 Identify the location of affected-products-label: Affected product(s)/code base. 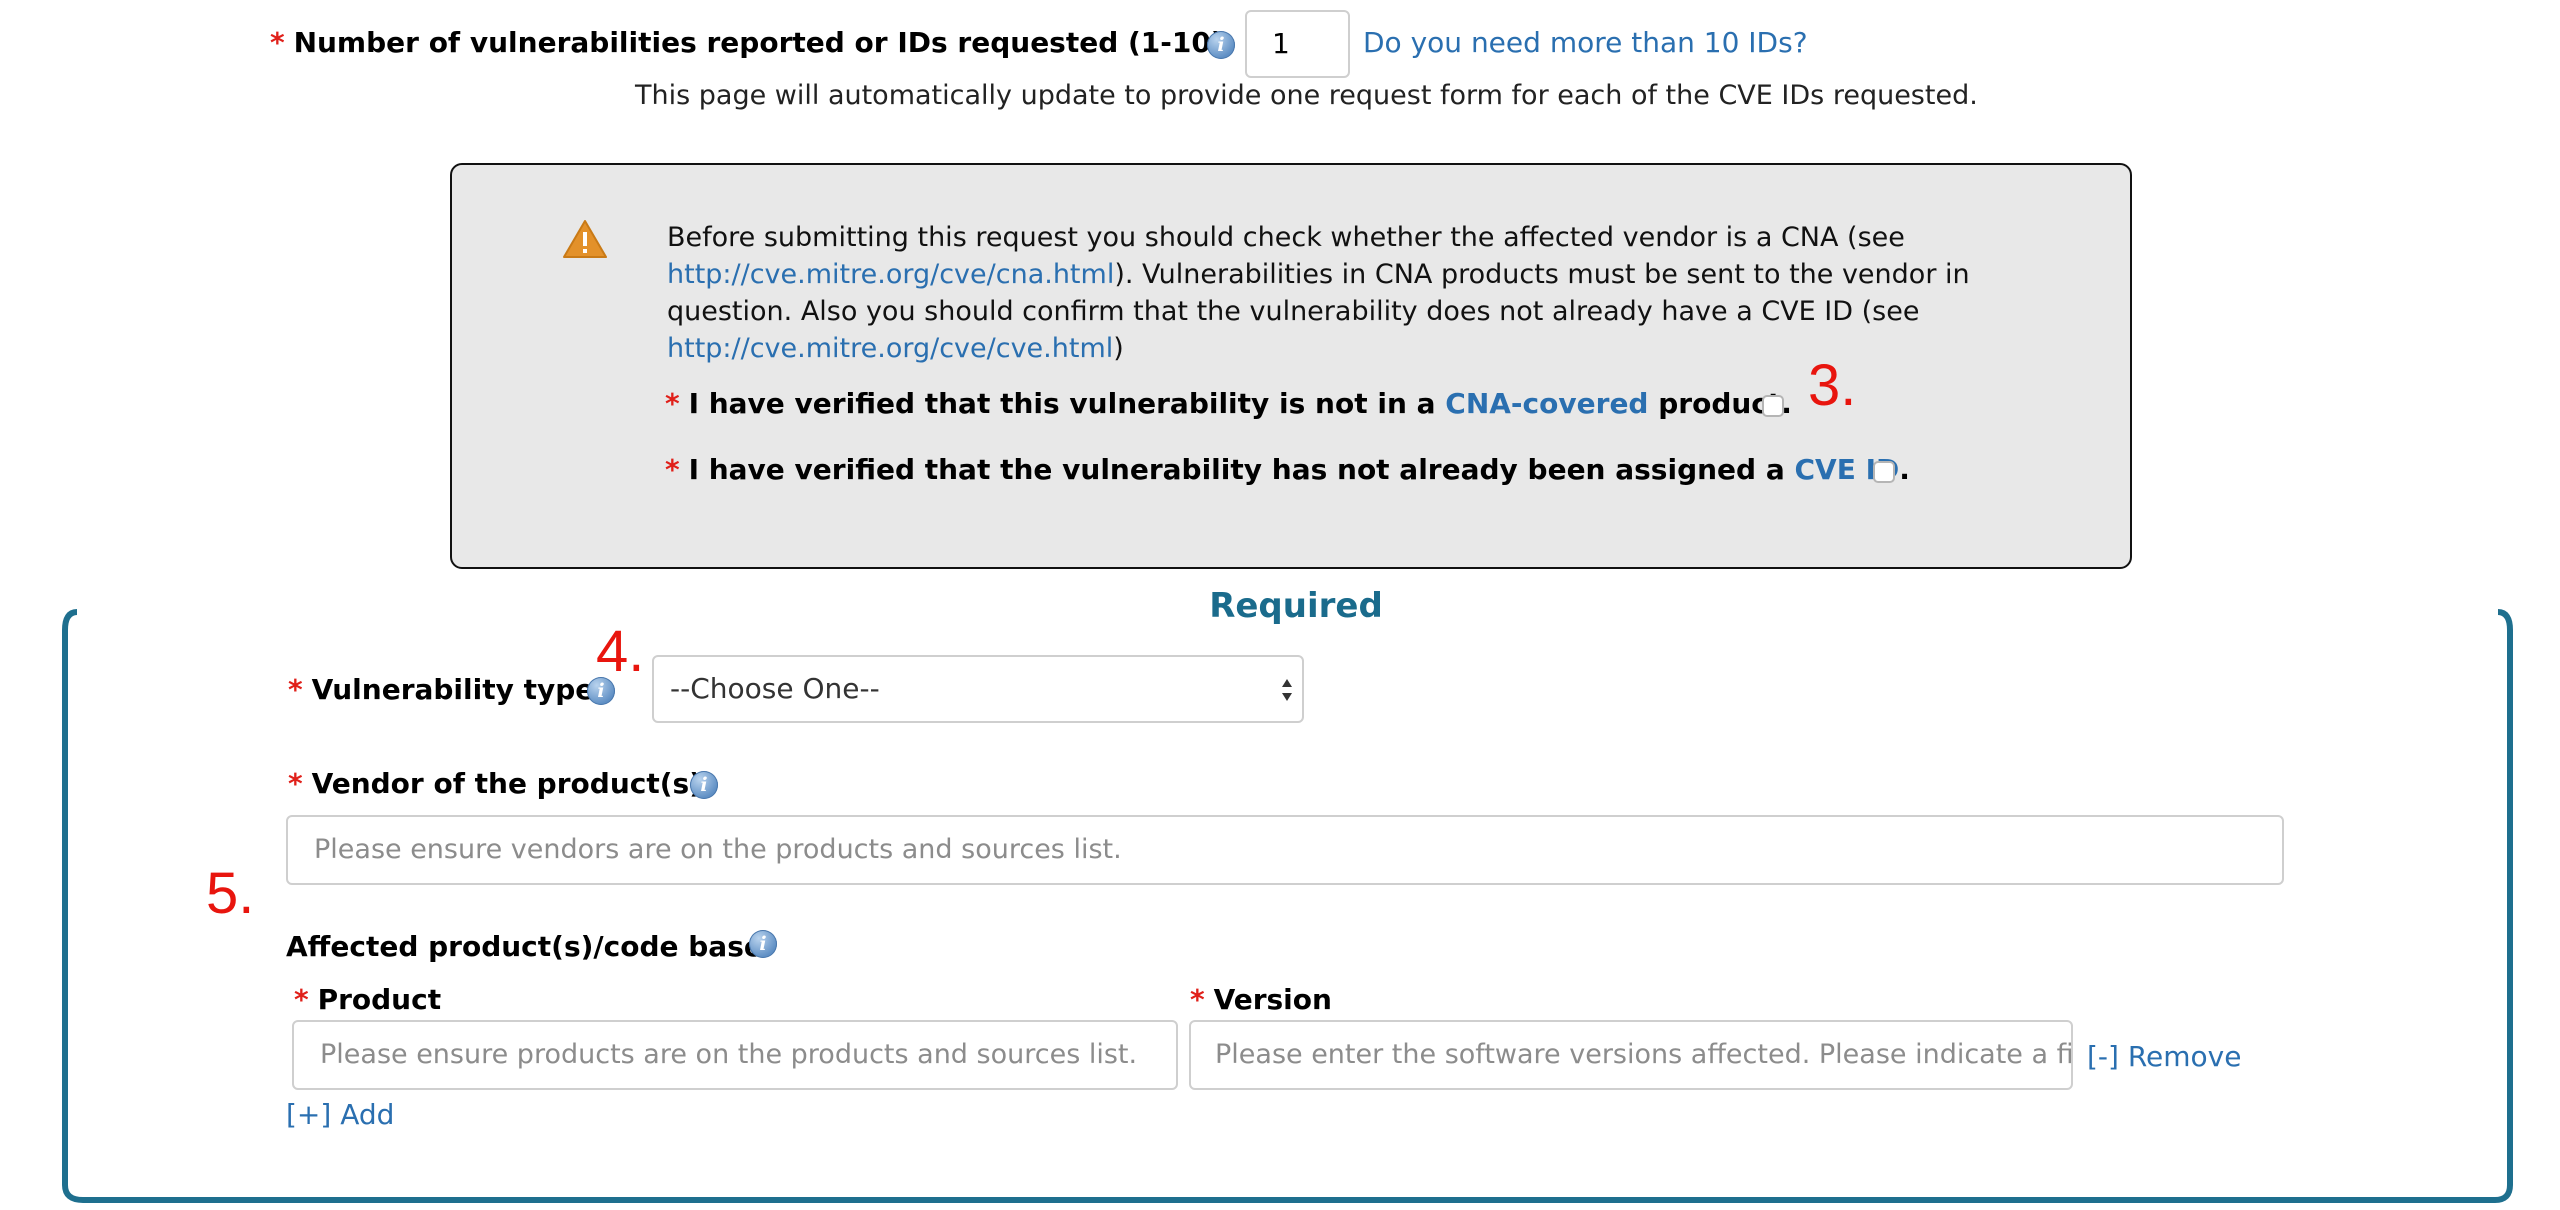
(524, 946).